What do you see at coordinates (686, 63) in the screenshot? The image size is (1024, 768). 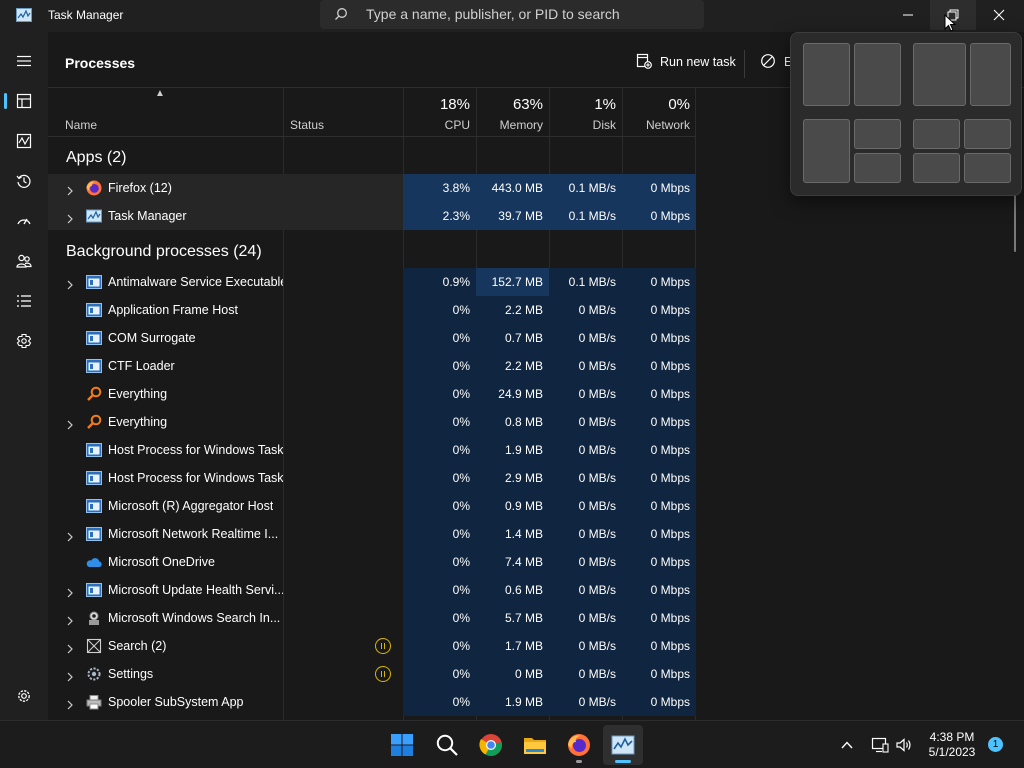 I see `run-new-task-button: Run new task` at bounding box center [686, 63].